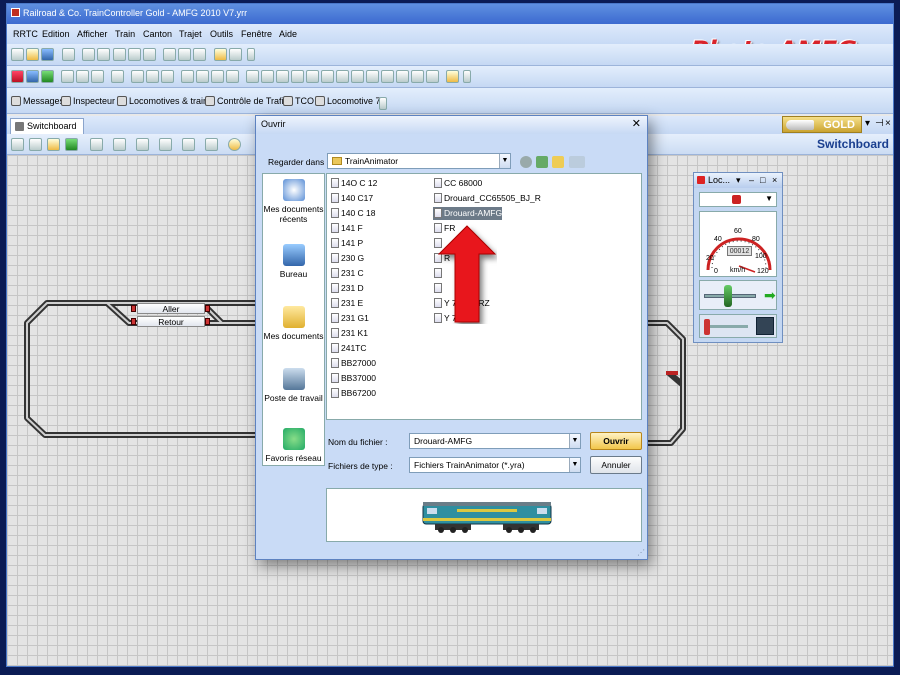 Image resolution: width=900 pixels, height=675 pixels. What do you see at coordinates (37, 101) in the screenshot?
I see `messages-button: Messages` at bounding box center [37, 101].